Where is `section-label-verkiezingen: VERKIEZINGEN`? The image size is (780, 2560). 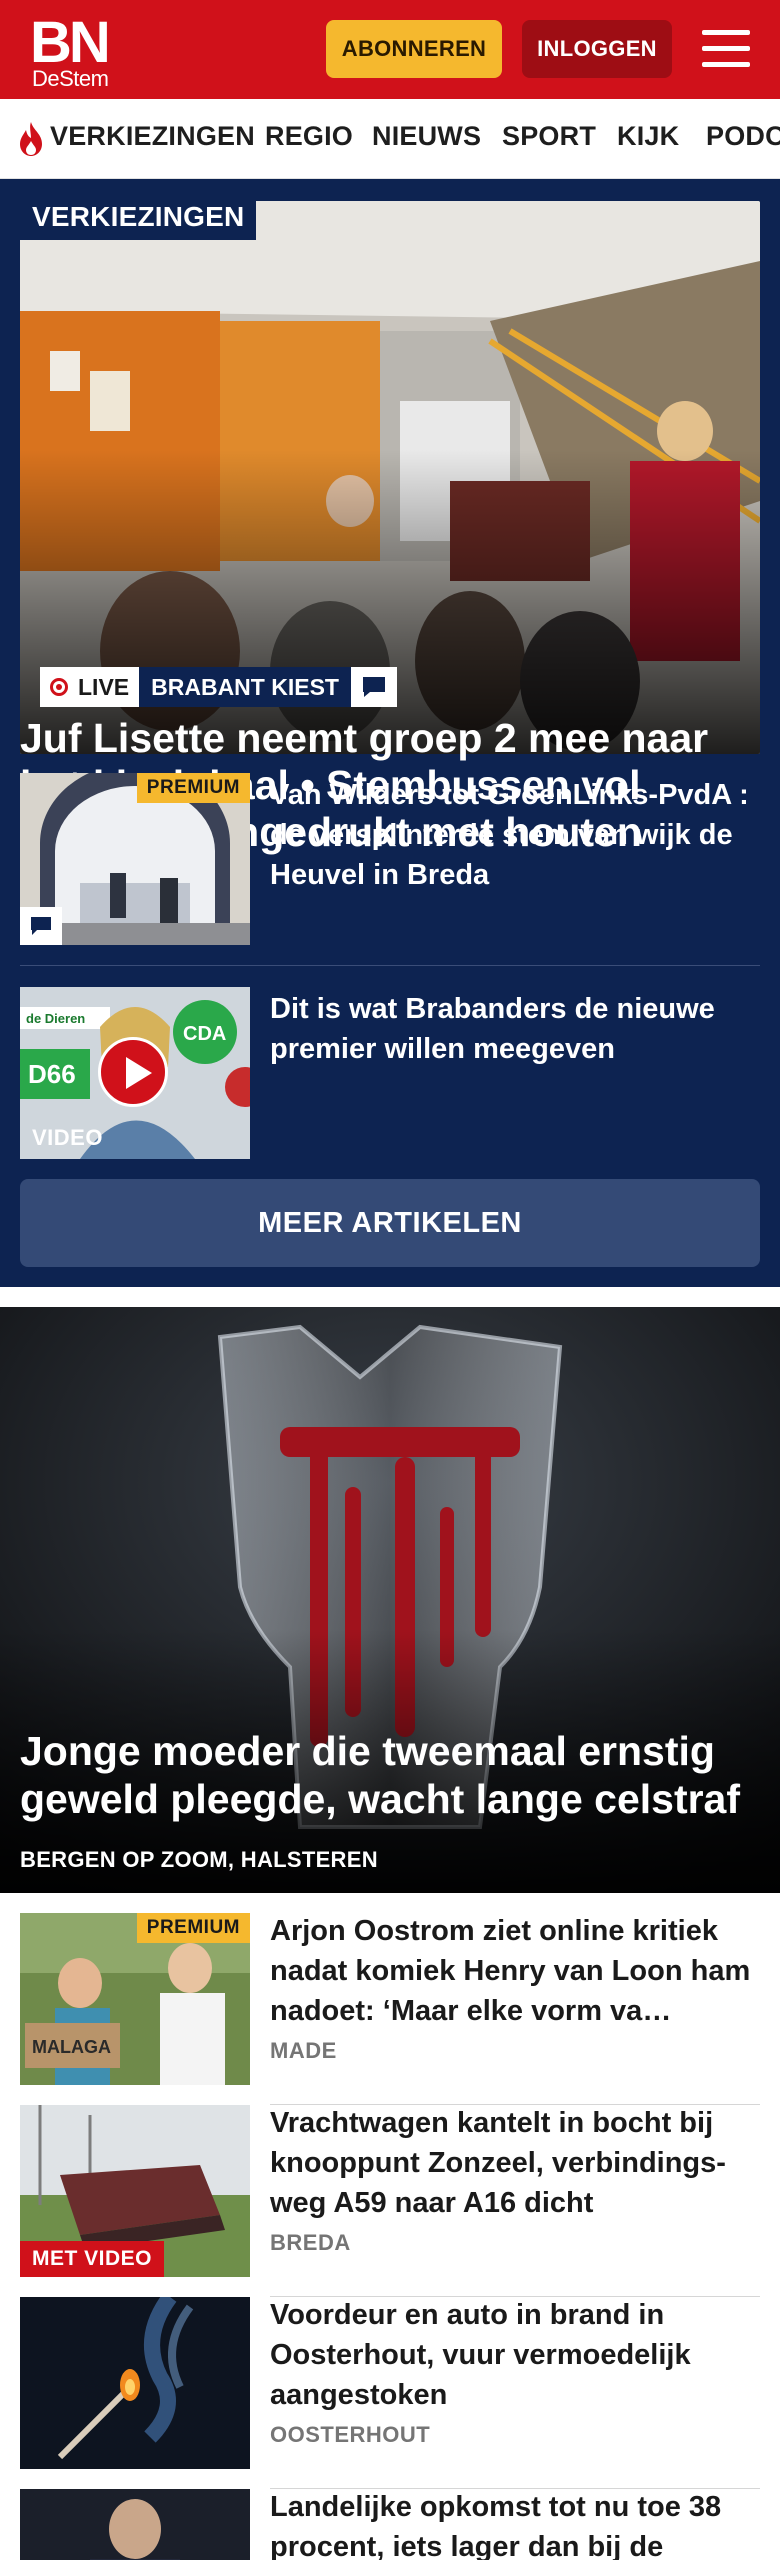
section-label-verkiezingen: VERKIEZINGEN is located at coordinates (138, 217).